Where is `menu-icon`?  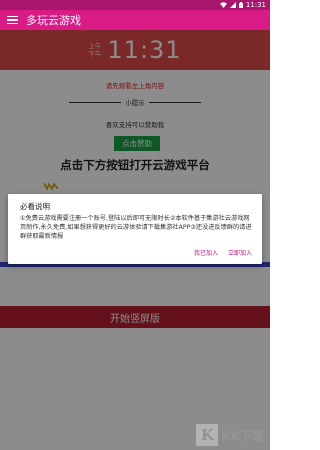
menu-icon is located at coordinates (12, 20).